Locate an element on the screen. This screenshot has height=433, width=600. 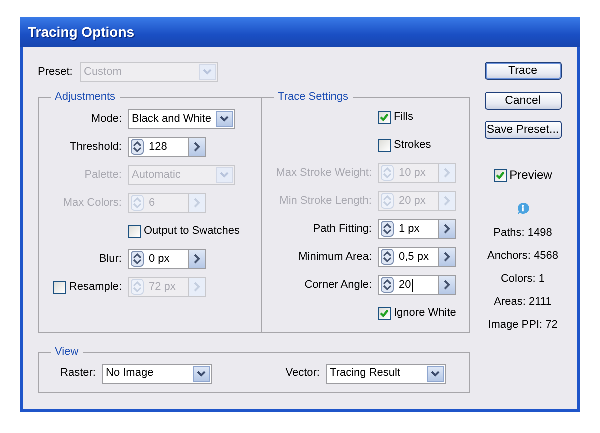
field-label: Max Colors: is located at coordinates (92, 203).